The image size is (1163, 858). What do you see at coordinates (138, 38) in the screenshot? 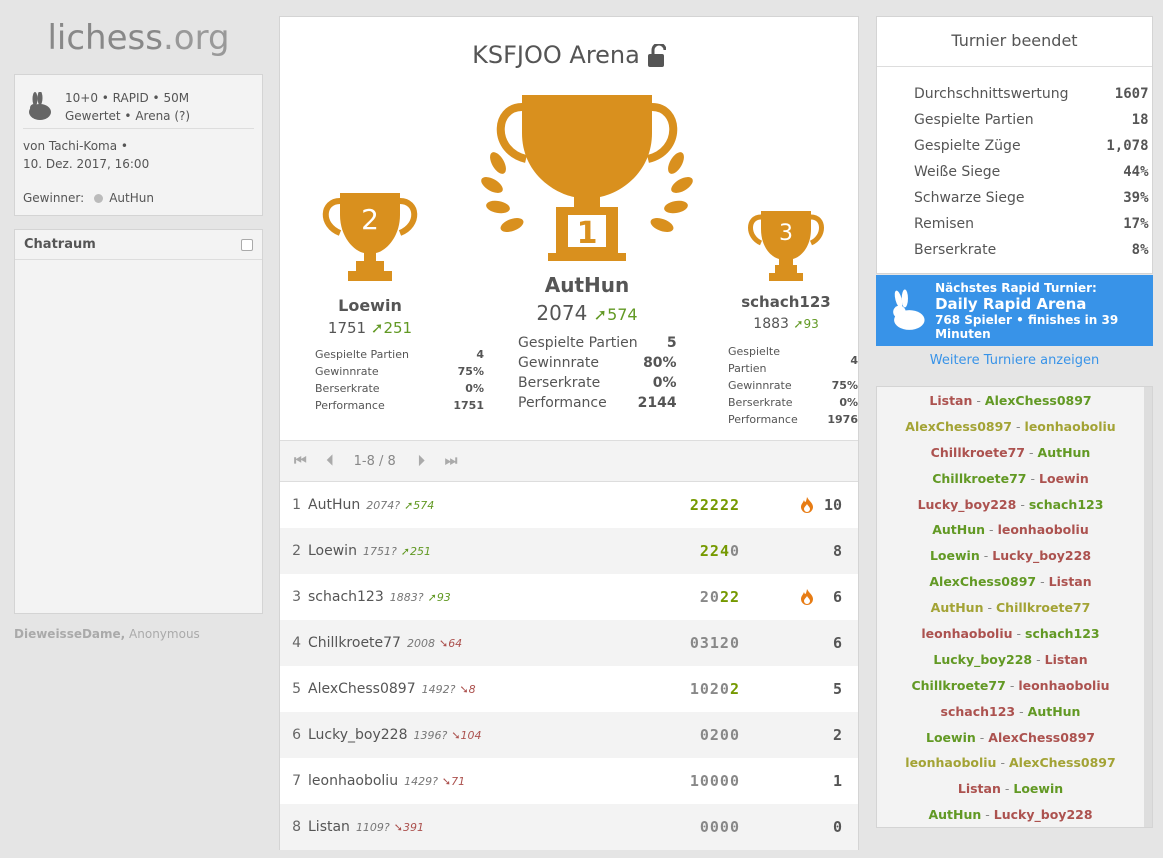
I see `site-logo: lichess.org` at bounding box center [138, 38].